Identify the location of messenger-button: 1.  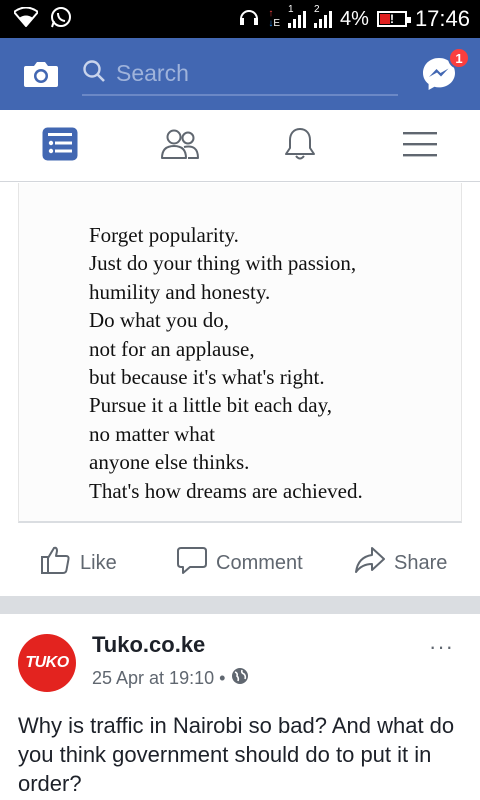
(445, 70).